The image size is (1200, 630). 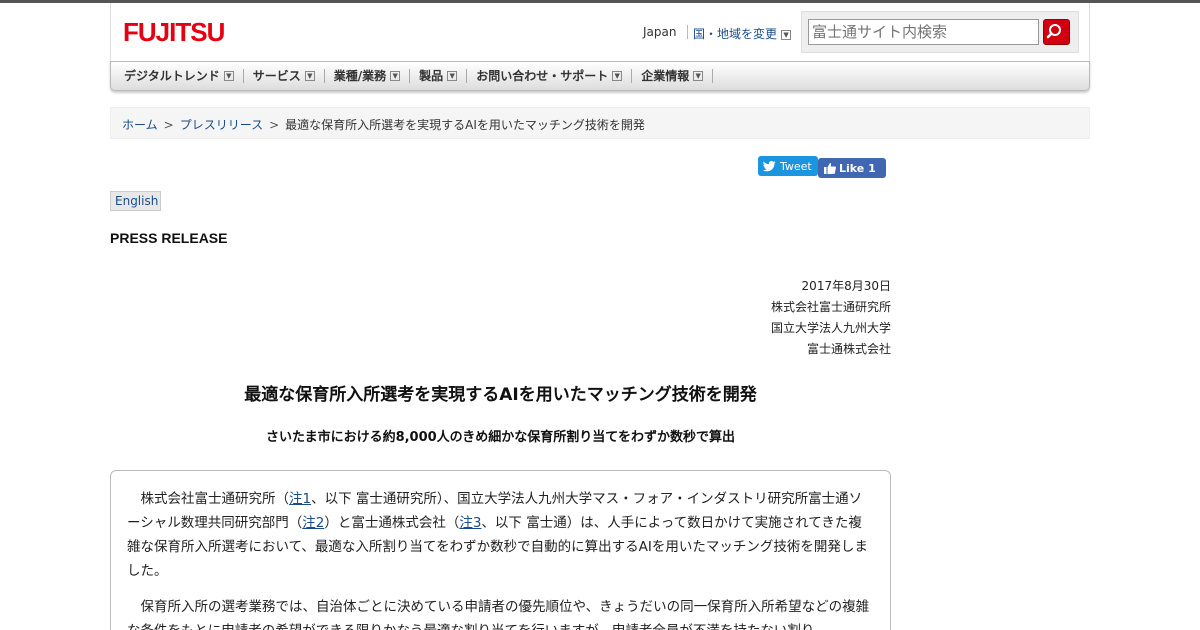 I want to click on tweet-button: Tweet, so click(x=788, y=166).